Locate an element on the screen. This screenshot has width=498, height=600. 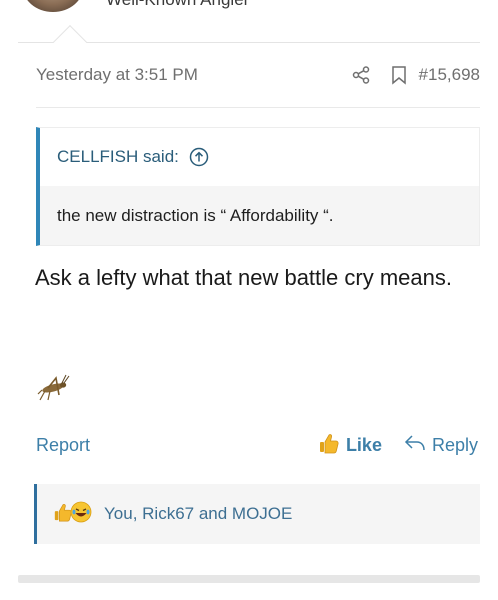
like-button: Like is located at coordinates (350, 445).